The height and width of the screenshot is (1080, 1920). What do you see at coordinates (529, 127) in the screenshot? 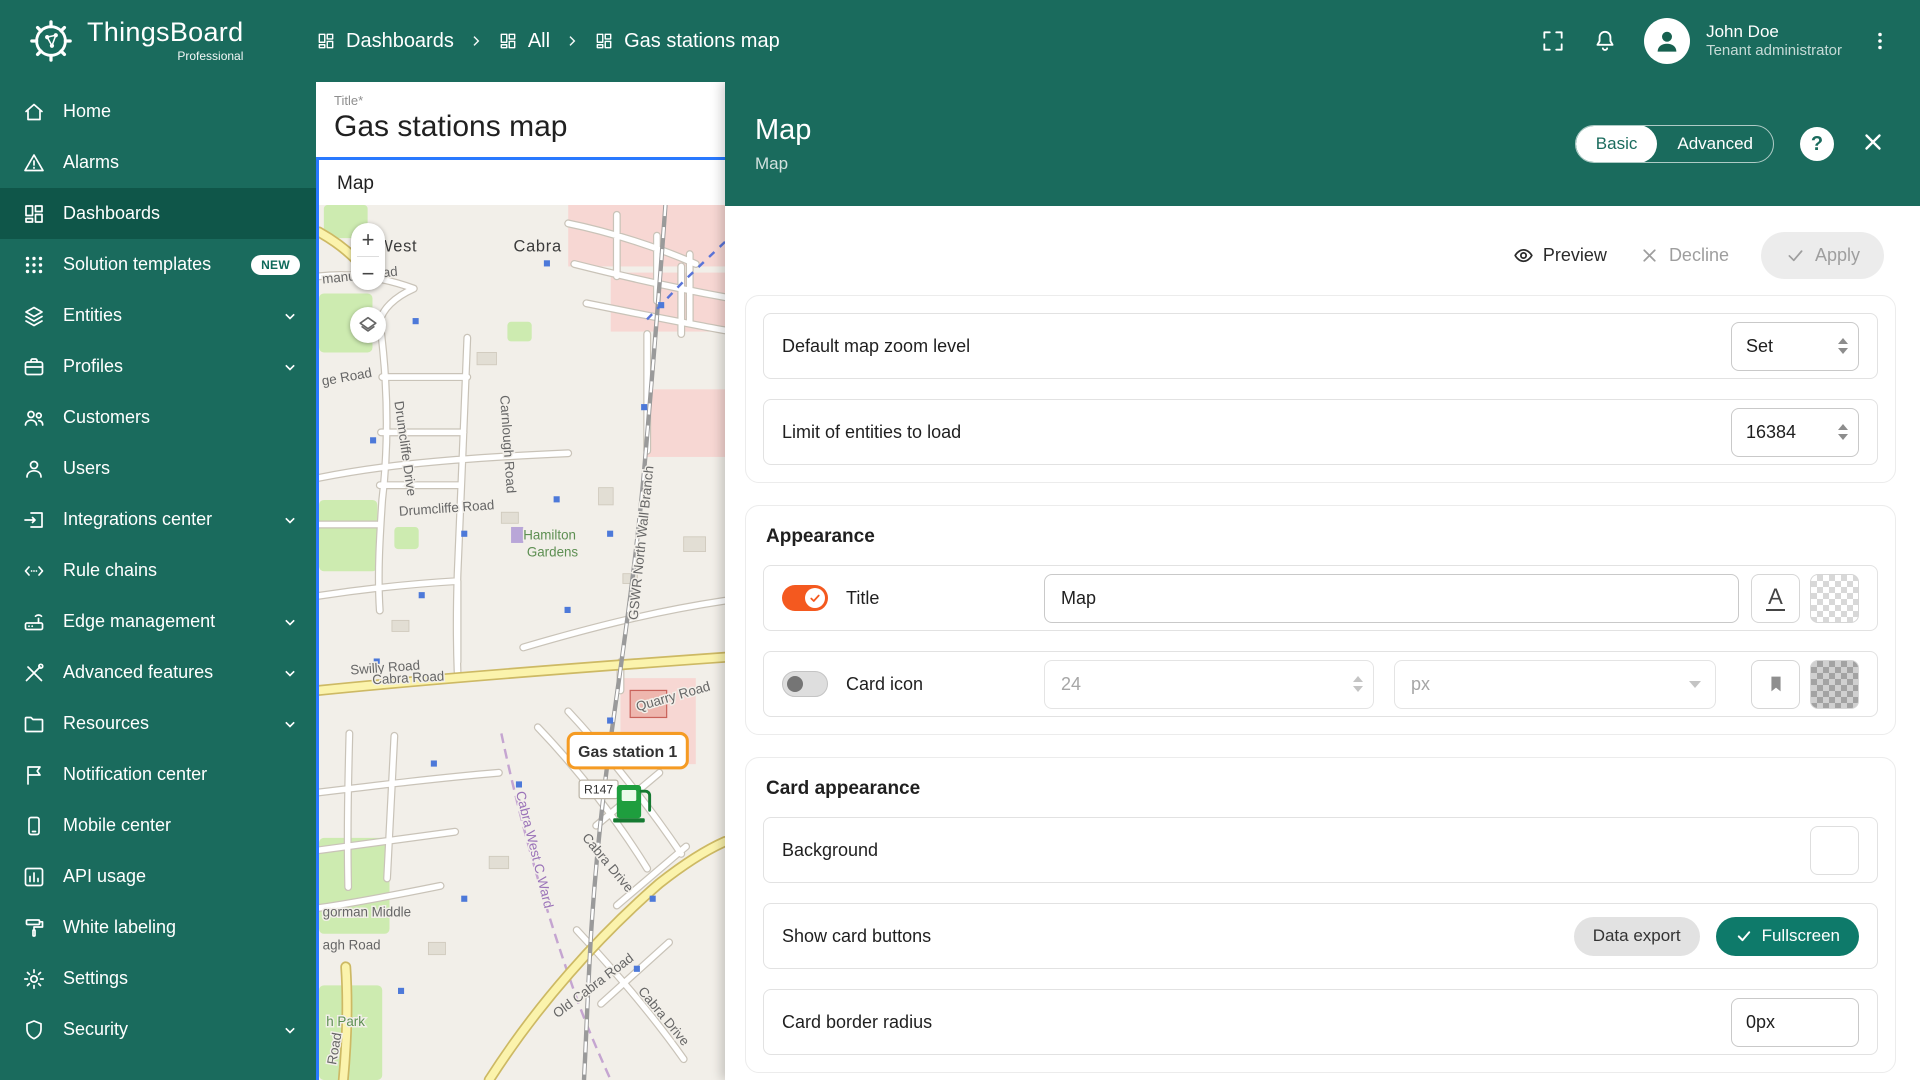
I see `title-field-value: Gas stations map` at bounding box center [529, 127].